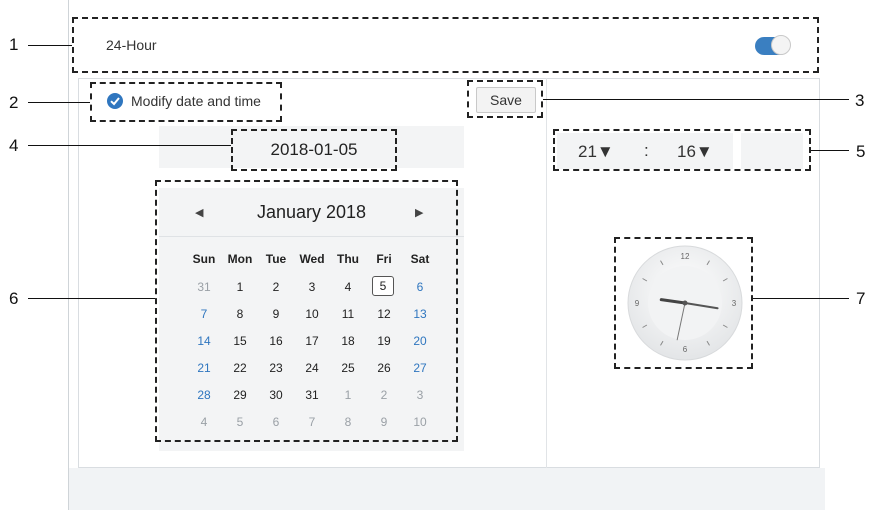  Describe the element at coordinates (781, 45) in the screenshot. I see `toggle-knob` at that location.